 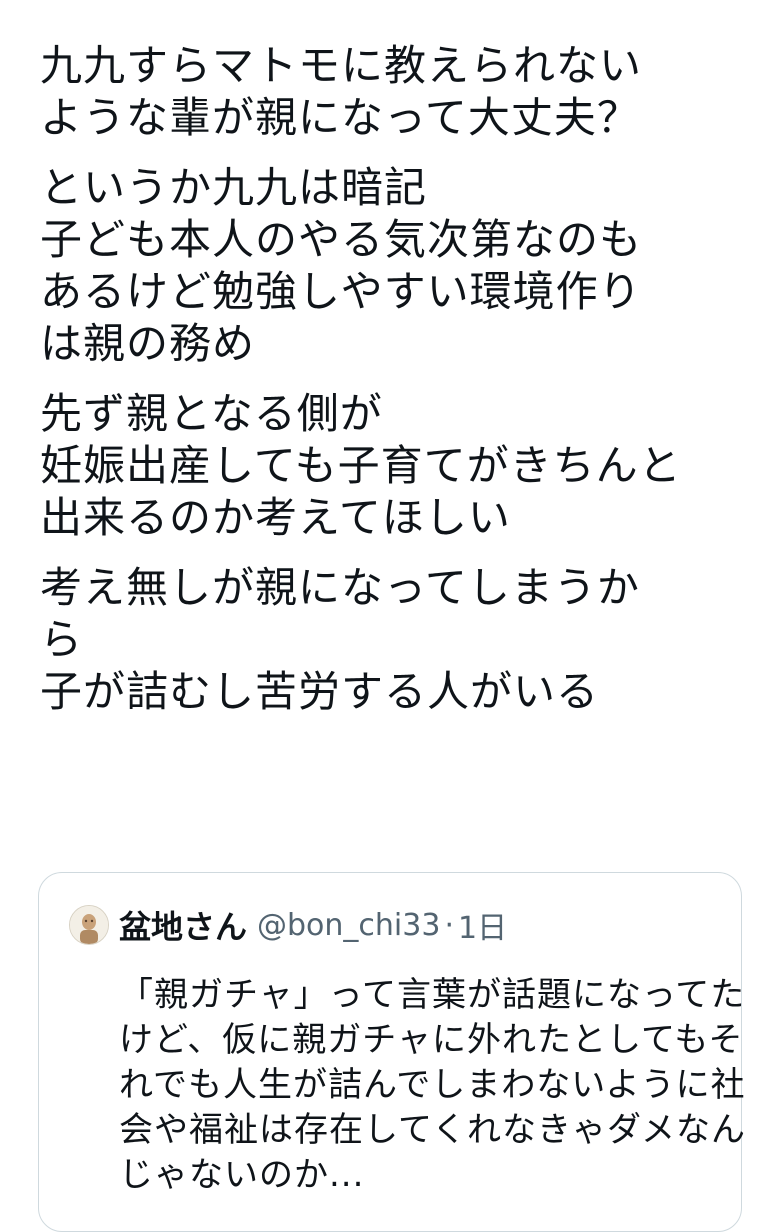 I want to click on tweet-line: 出来るのか考えてほしい, so click(x=275, y=517).